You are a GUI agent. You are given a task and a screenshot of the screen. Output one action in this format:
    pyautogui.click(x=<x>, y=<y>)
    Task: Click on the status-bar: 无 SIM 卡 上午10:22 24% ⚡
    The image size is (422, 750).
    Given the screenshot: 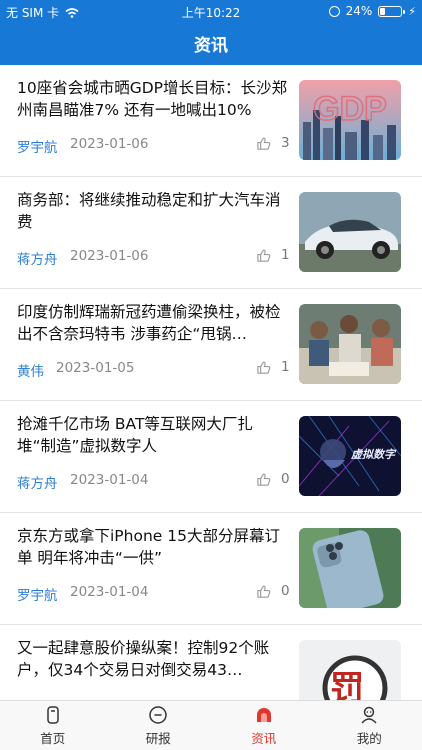 What is the action you would take?
    pyautogui.click(x=211, y=11)
    